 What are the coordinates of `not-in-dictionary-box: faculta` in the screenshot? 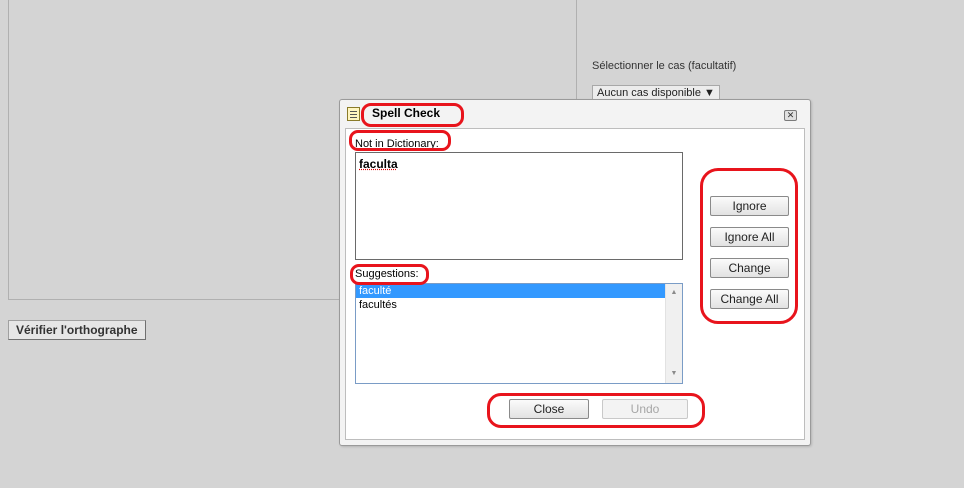 It's located at (519, 206).